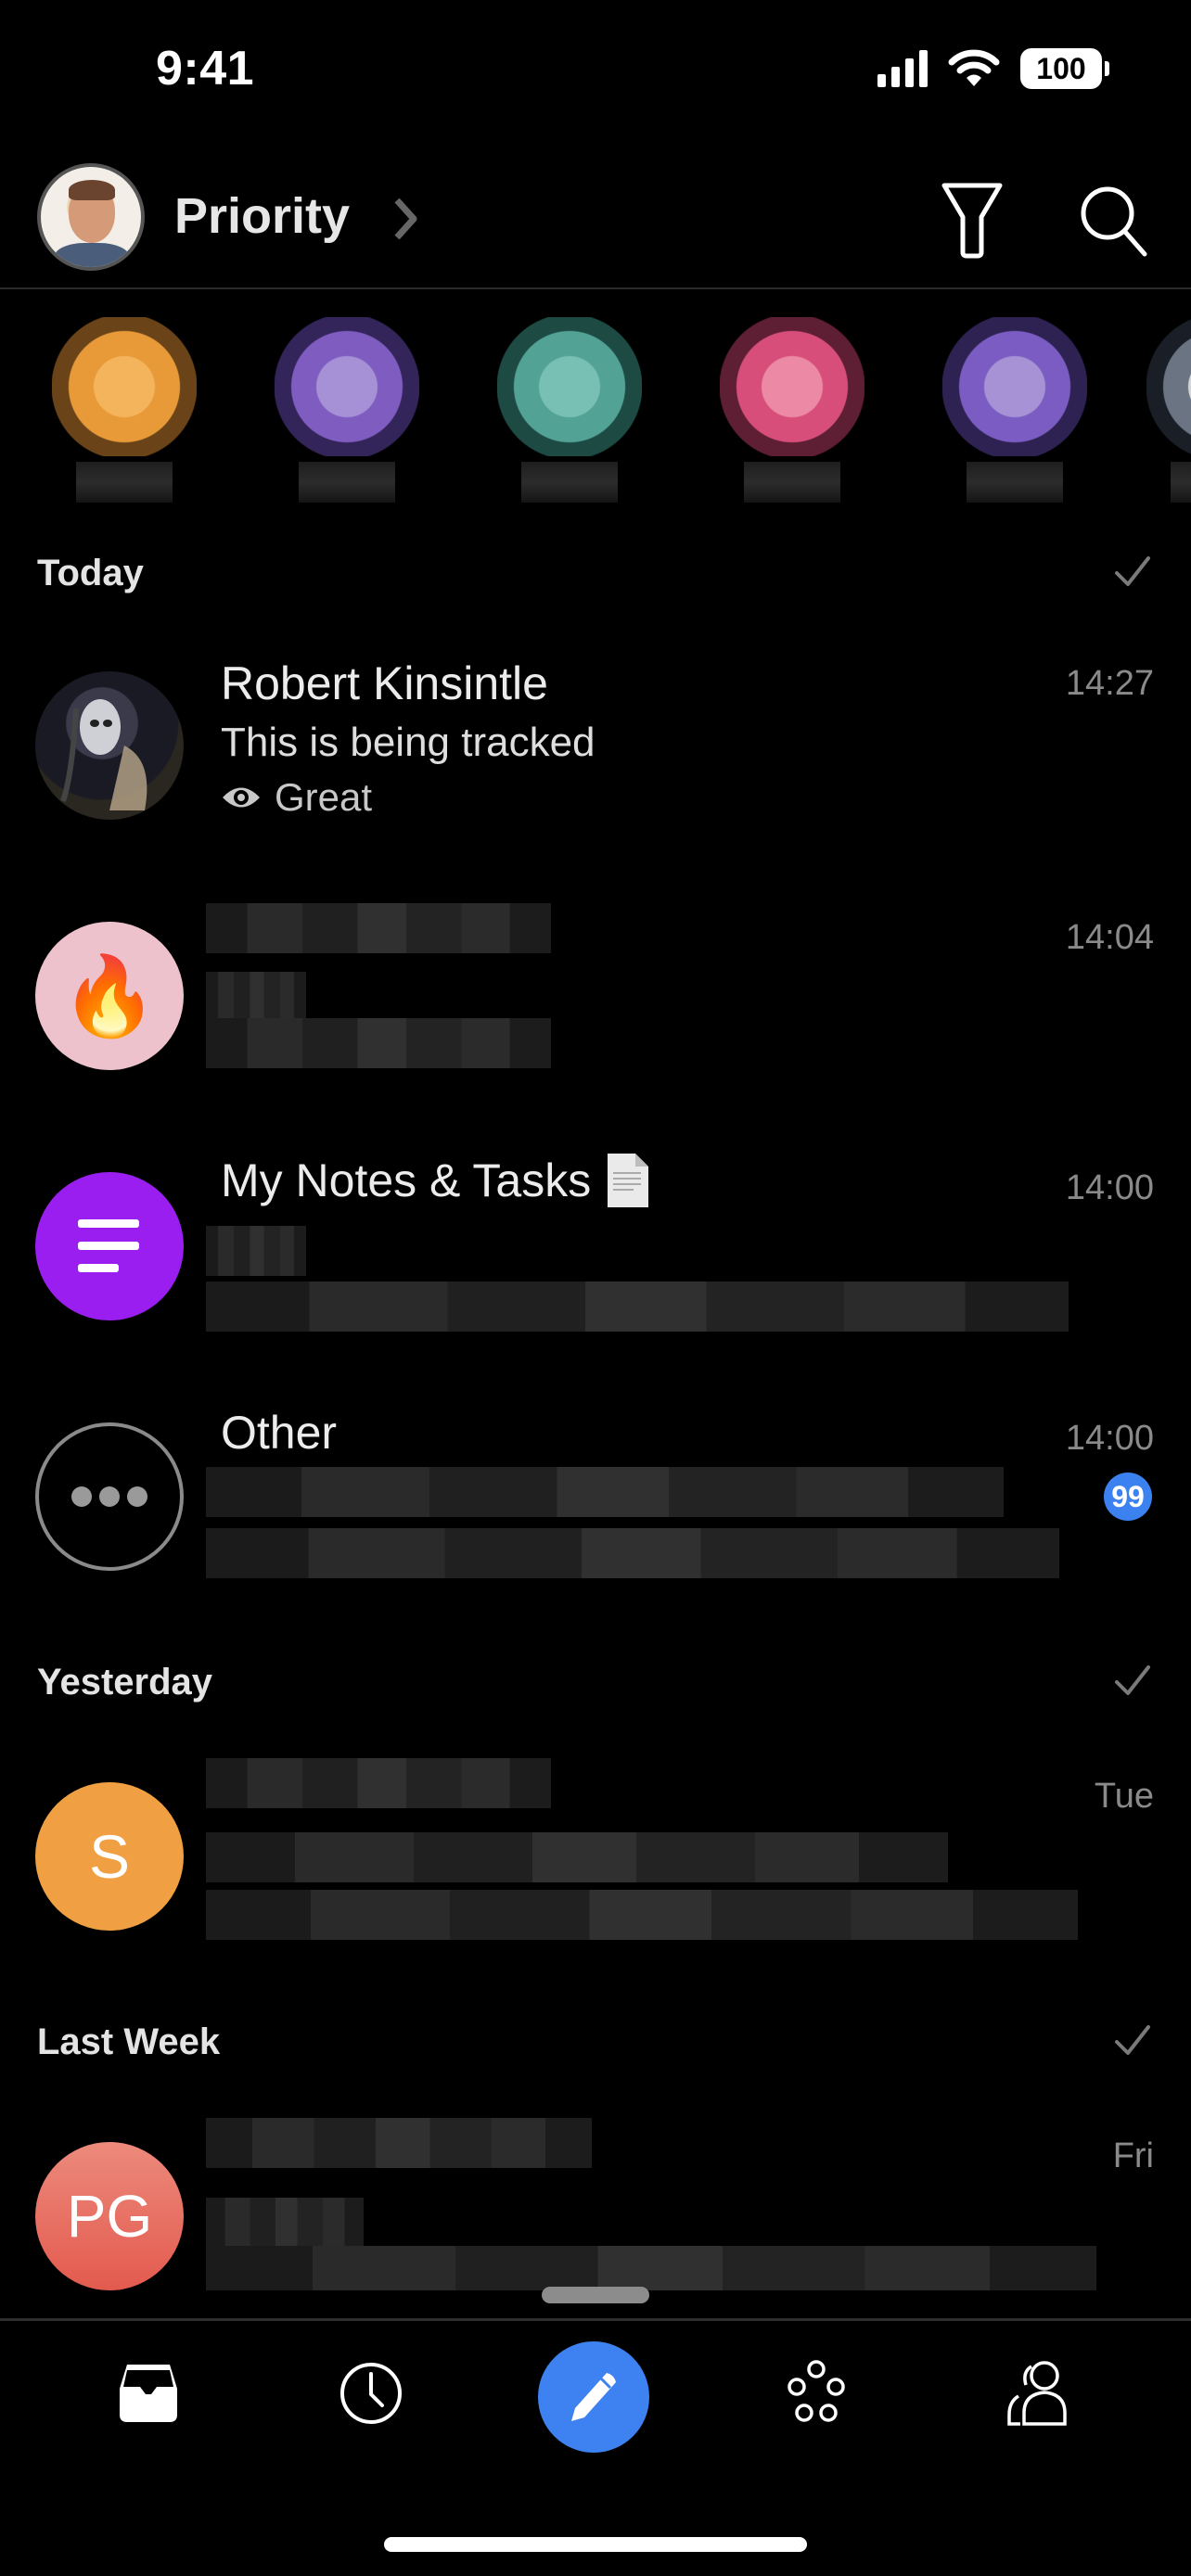 The image size is (1191, 2576). I want to click on avatar-initials: S, so click(109, 1856).